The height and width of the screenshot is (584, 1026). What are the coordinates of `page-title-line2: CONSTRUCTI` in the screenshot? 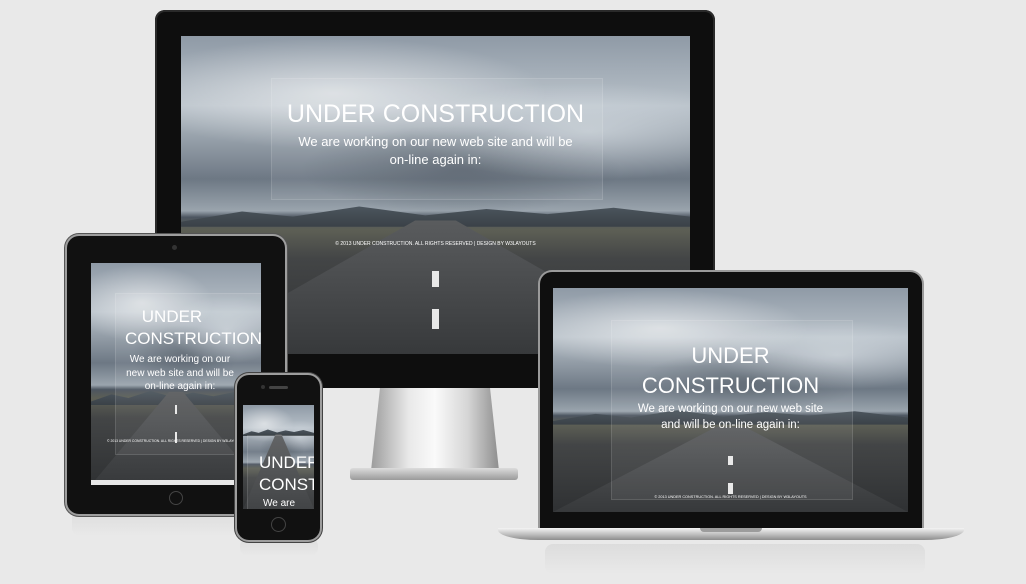 It's located at (286, 484).